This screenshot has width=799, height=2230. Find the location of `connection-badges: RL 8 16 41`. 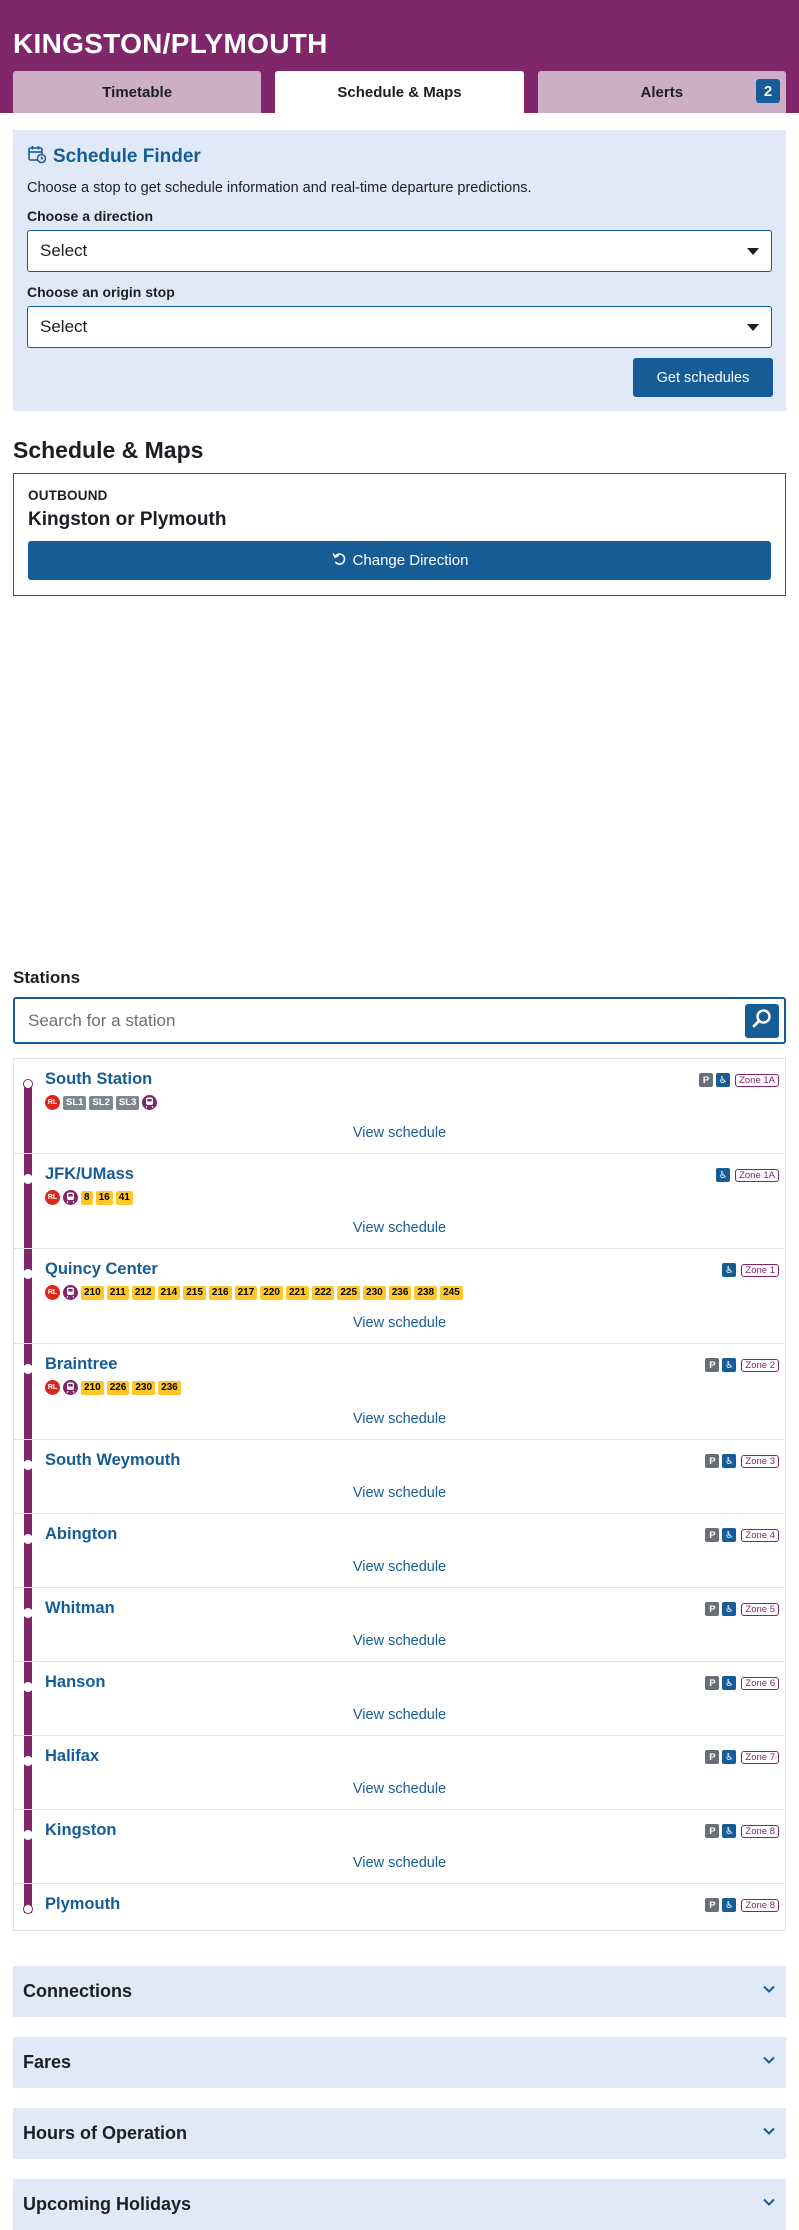

connection-badges: RL 8 16 41 is located at coordinates (89, 1197).